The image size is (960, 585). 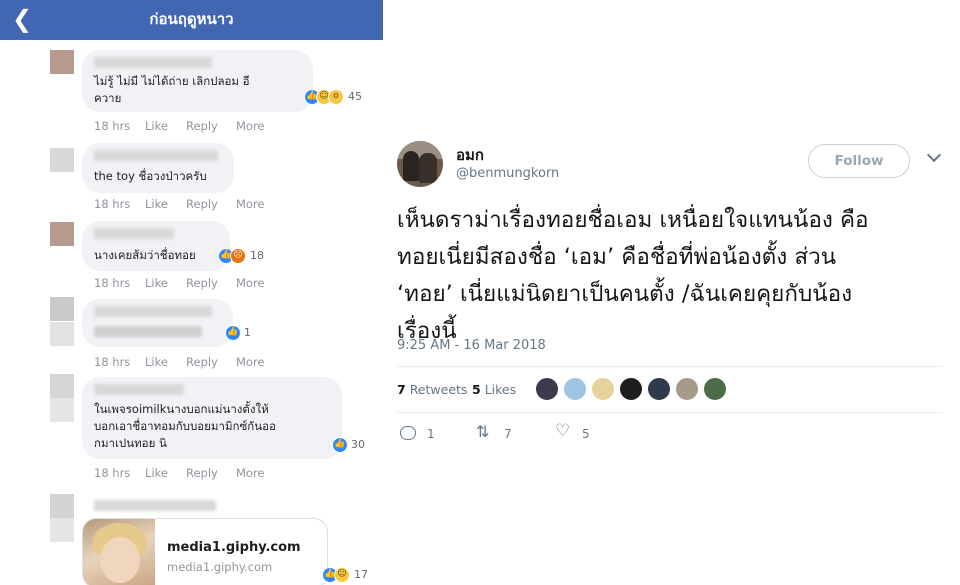 I want to click on reaction-summary: 👍 ☺ o 45, so click(x=339, y=97).